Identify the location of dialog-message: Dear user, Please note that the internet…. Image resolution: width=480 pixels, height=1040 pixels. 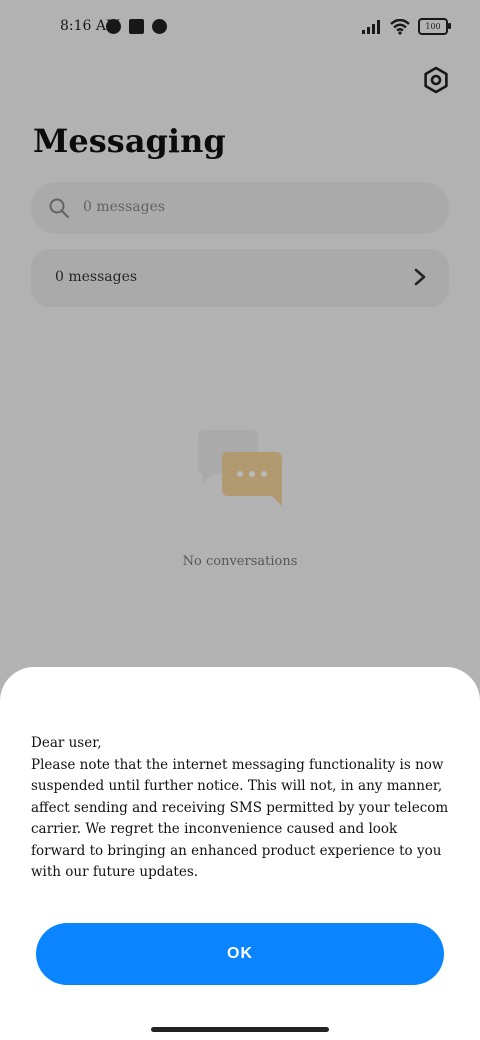
(243, 808).